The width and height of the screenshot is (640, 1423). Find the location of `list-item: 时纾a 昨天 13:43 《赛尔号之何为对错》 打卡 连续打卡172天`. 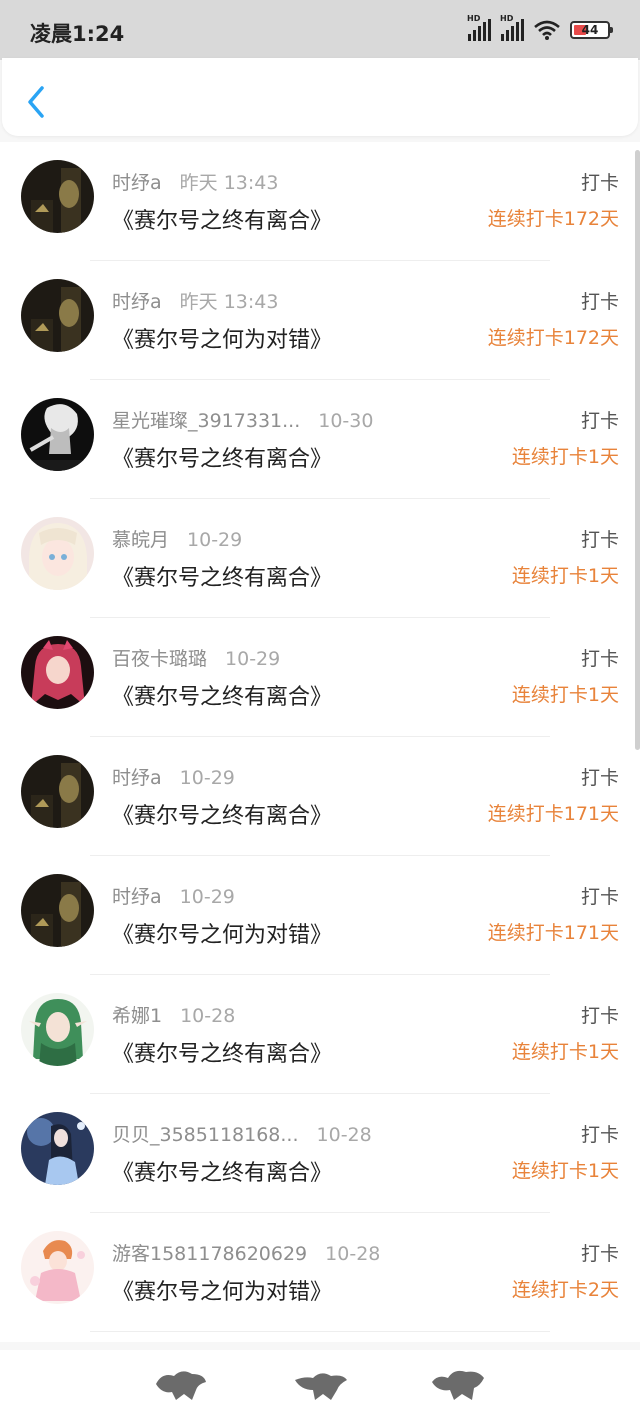

list-item: 时纾a 昨天 13:43 《赛尔号之何为对错》 打卡 连续打卡172天 is located at coordinates (320, 320).